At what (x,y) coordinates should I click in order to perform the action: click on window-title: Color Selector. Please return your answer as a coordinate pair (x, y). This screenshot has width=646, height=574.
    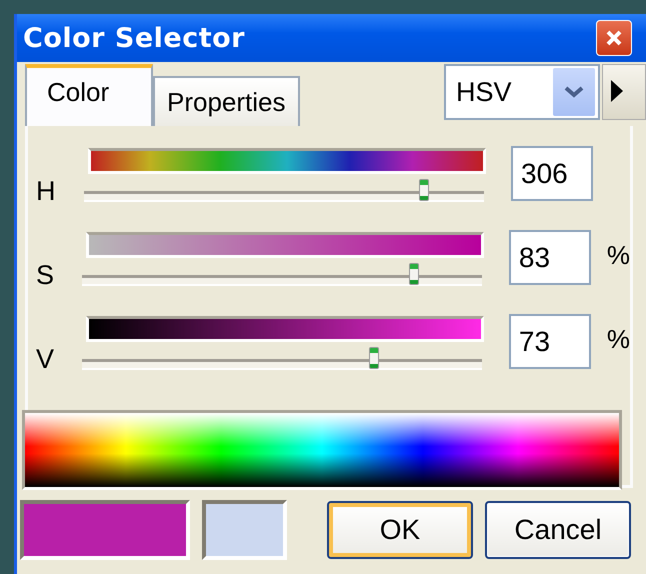
    Looking at the image, I should click on (134, 38).